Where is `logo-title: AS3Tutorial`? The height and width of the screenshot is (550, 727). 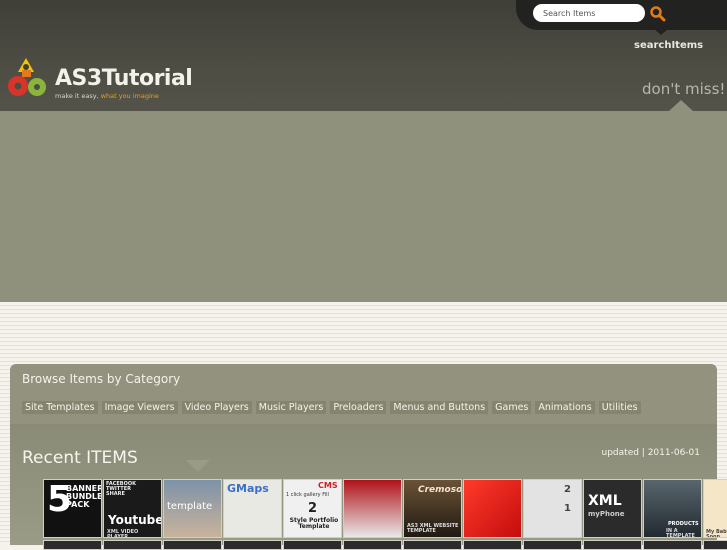 logo-title: AS3Tutorial is located at coordinates (124, 78).